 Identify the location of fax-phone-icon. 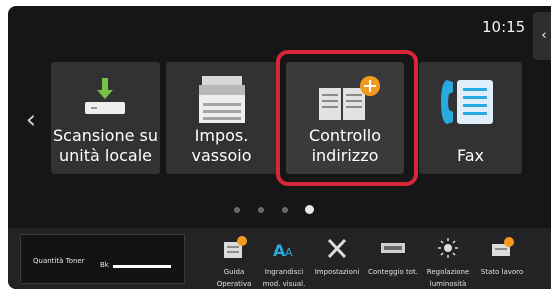
(467, 102).